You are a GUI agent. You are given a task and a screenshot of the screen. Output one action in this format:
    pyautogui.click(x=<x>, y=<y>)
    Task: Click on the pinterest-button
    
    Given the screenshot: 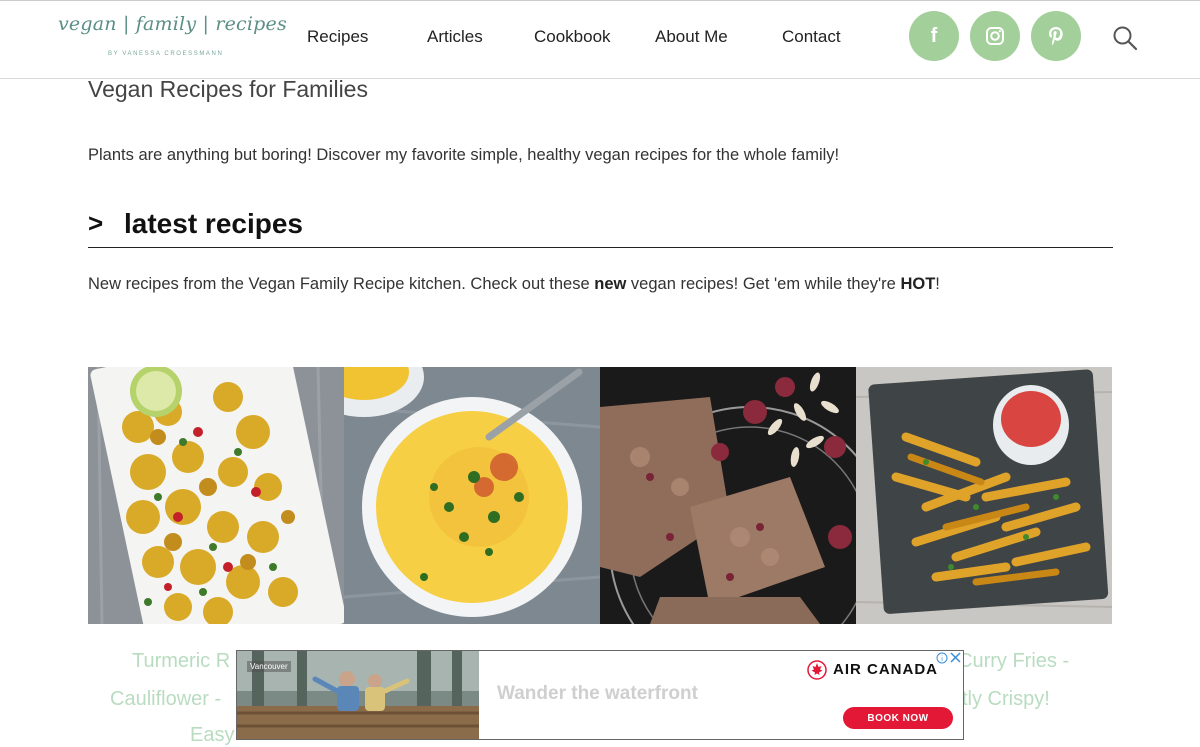 What is the action you would take?
    pyautogui.click(x=1056, y=36)
    